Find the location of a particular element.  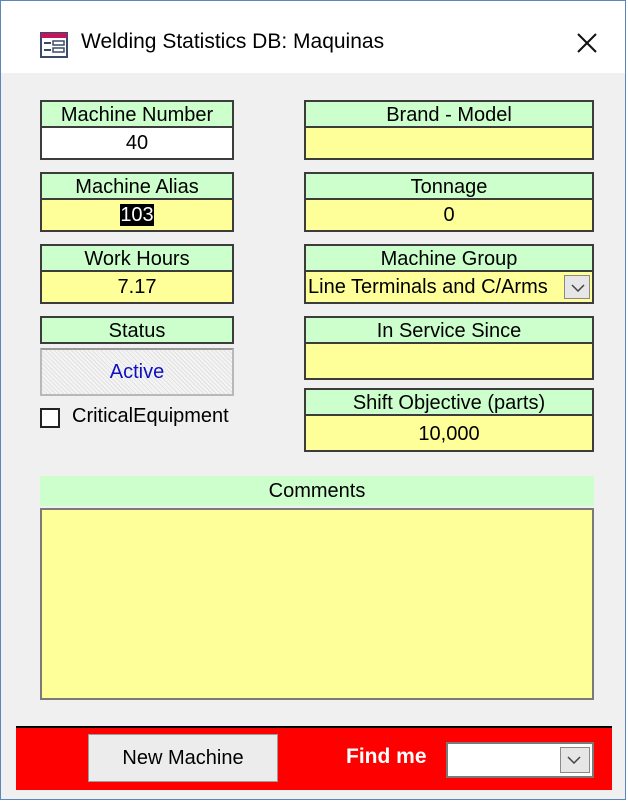

brand-model-label: Brand - Model is located at coordinates (449, 114).